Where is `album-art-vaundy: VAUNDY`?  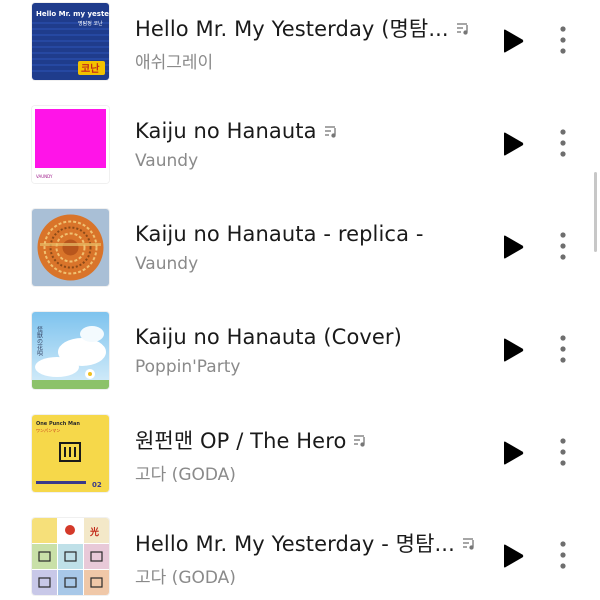 album-art-vaundy: VAUNDY is located at coordinates (70, 144).